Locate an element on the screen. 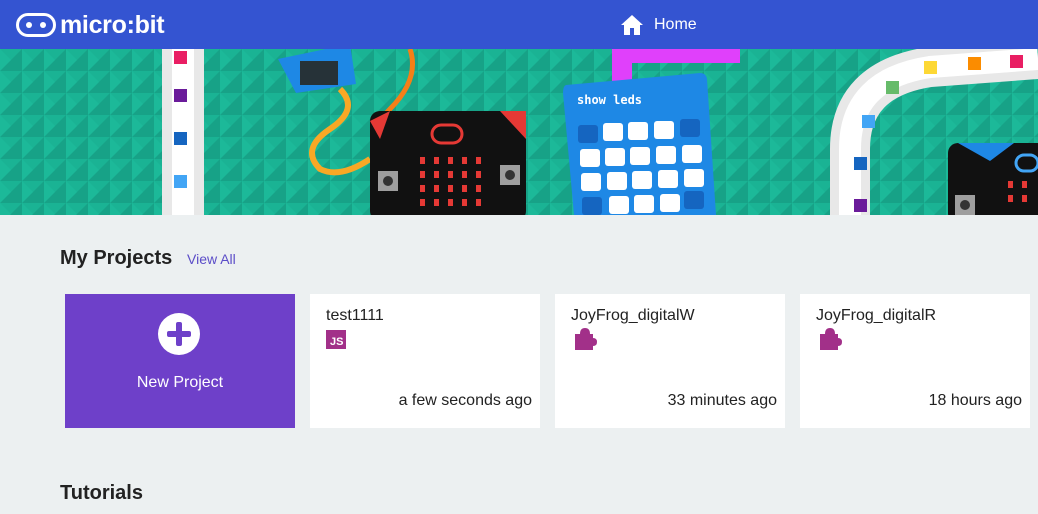 This screenshot has height=514, width=1038. project-name: JoyFrog_digitalR is located at coordinates (876, 315).